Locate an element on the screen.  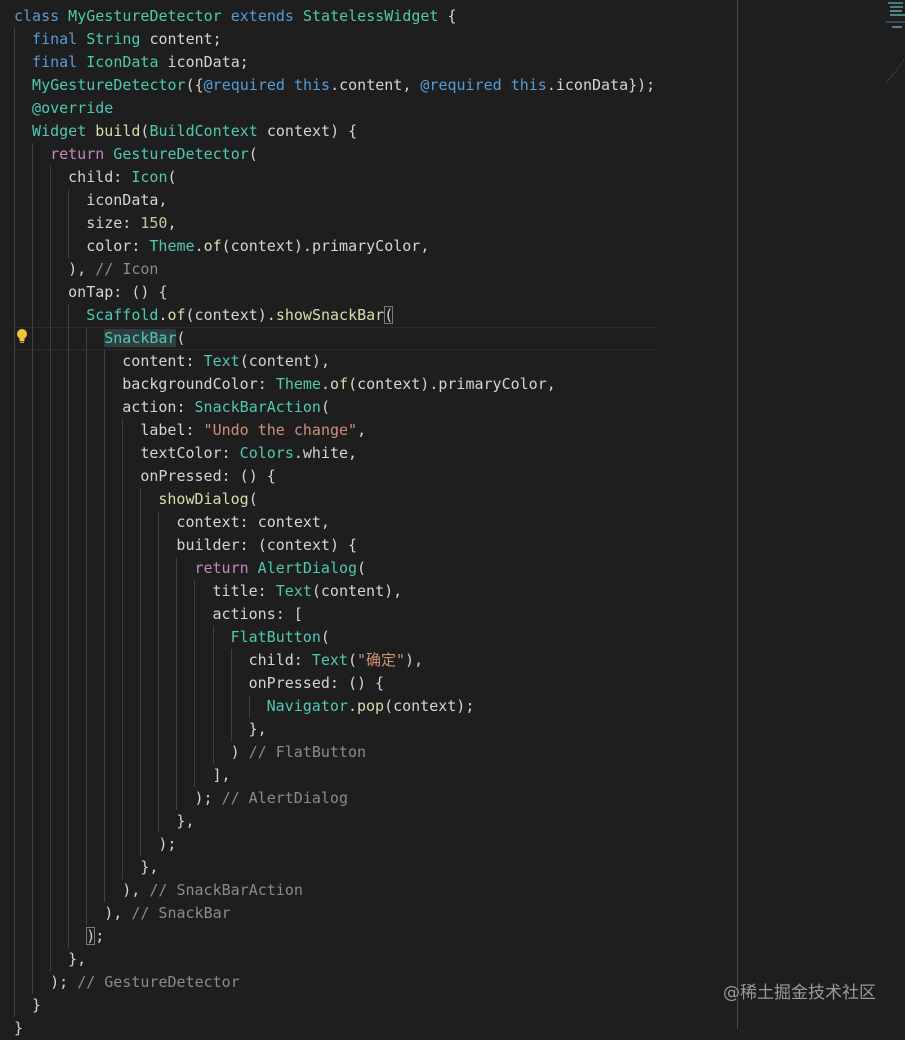
code-line: iconData, is located at coordinates (334, 200).